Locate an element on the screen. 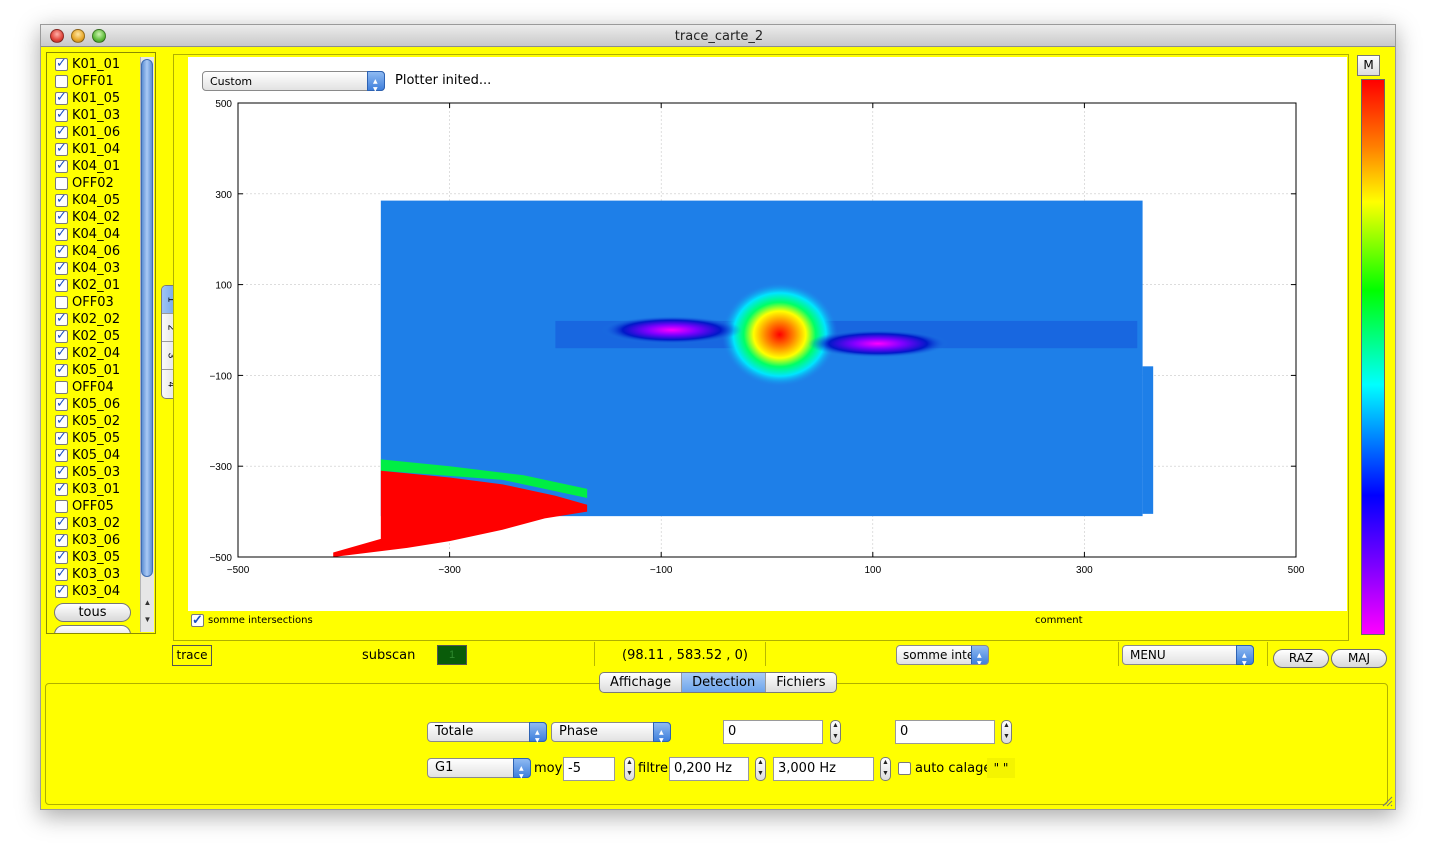  channel-item: K02_02 is located at coordinates (87, 319).